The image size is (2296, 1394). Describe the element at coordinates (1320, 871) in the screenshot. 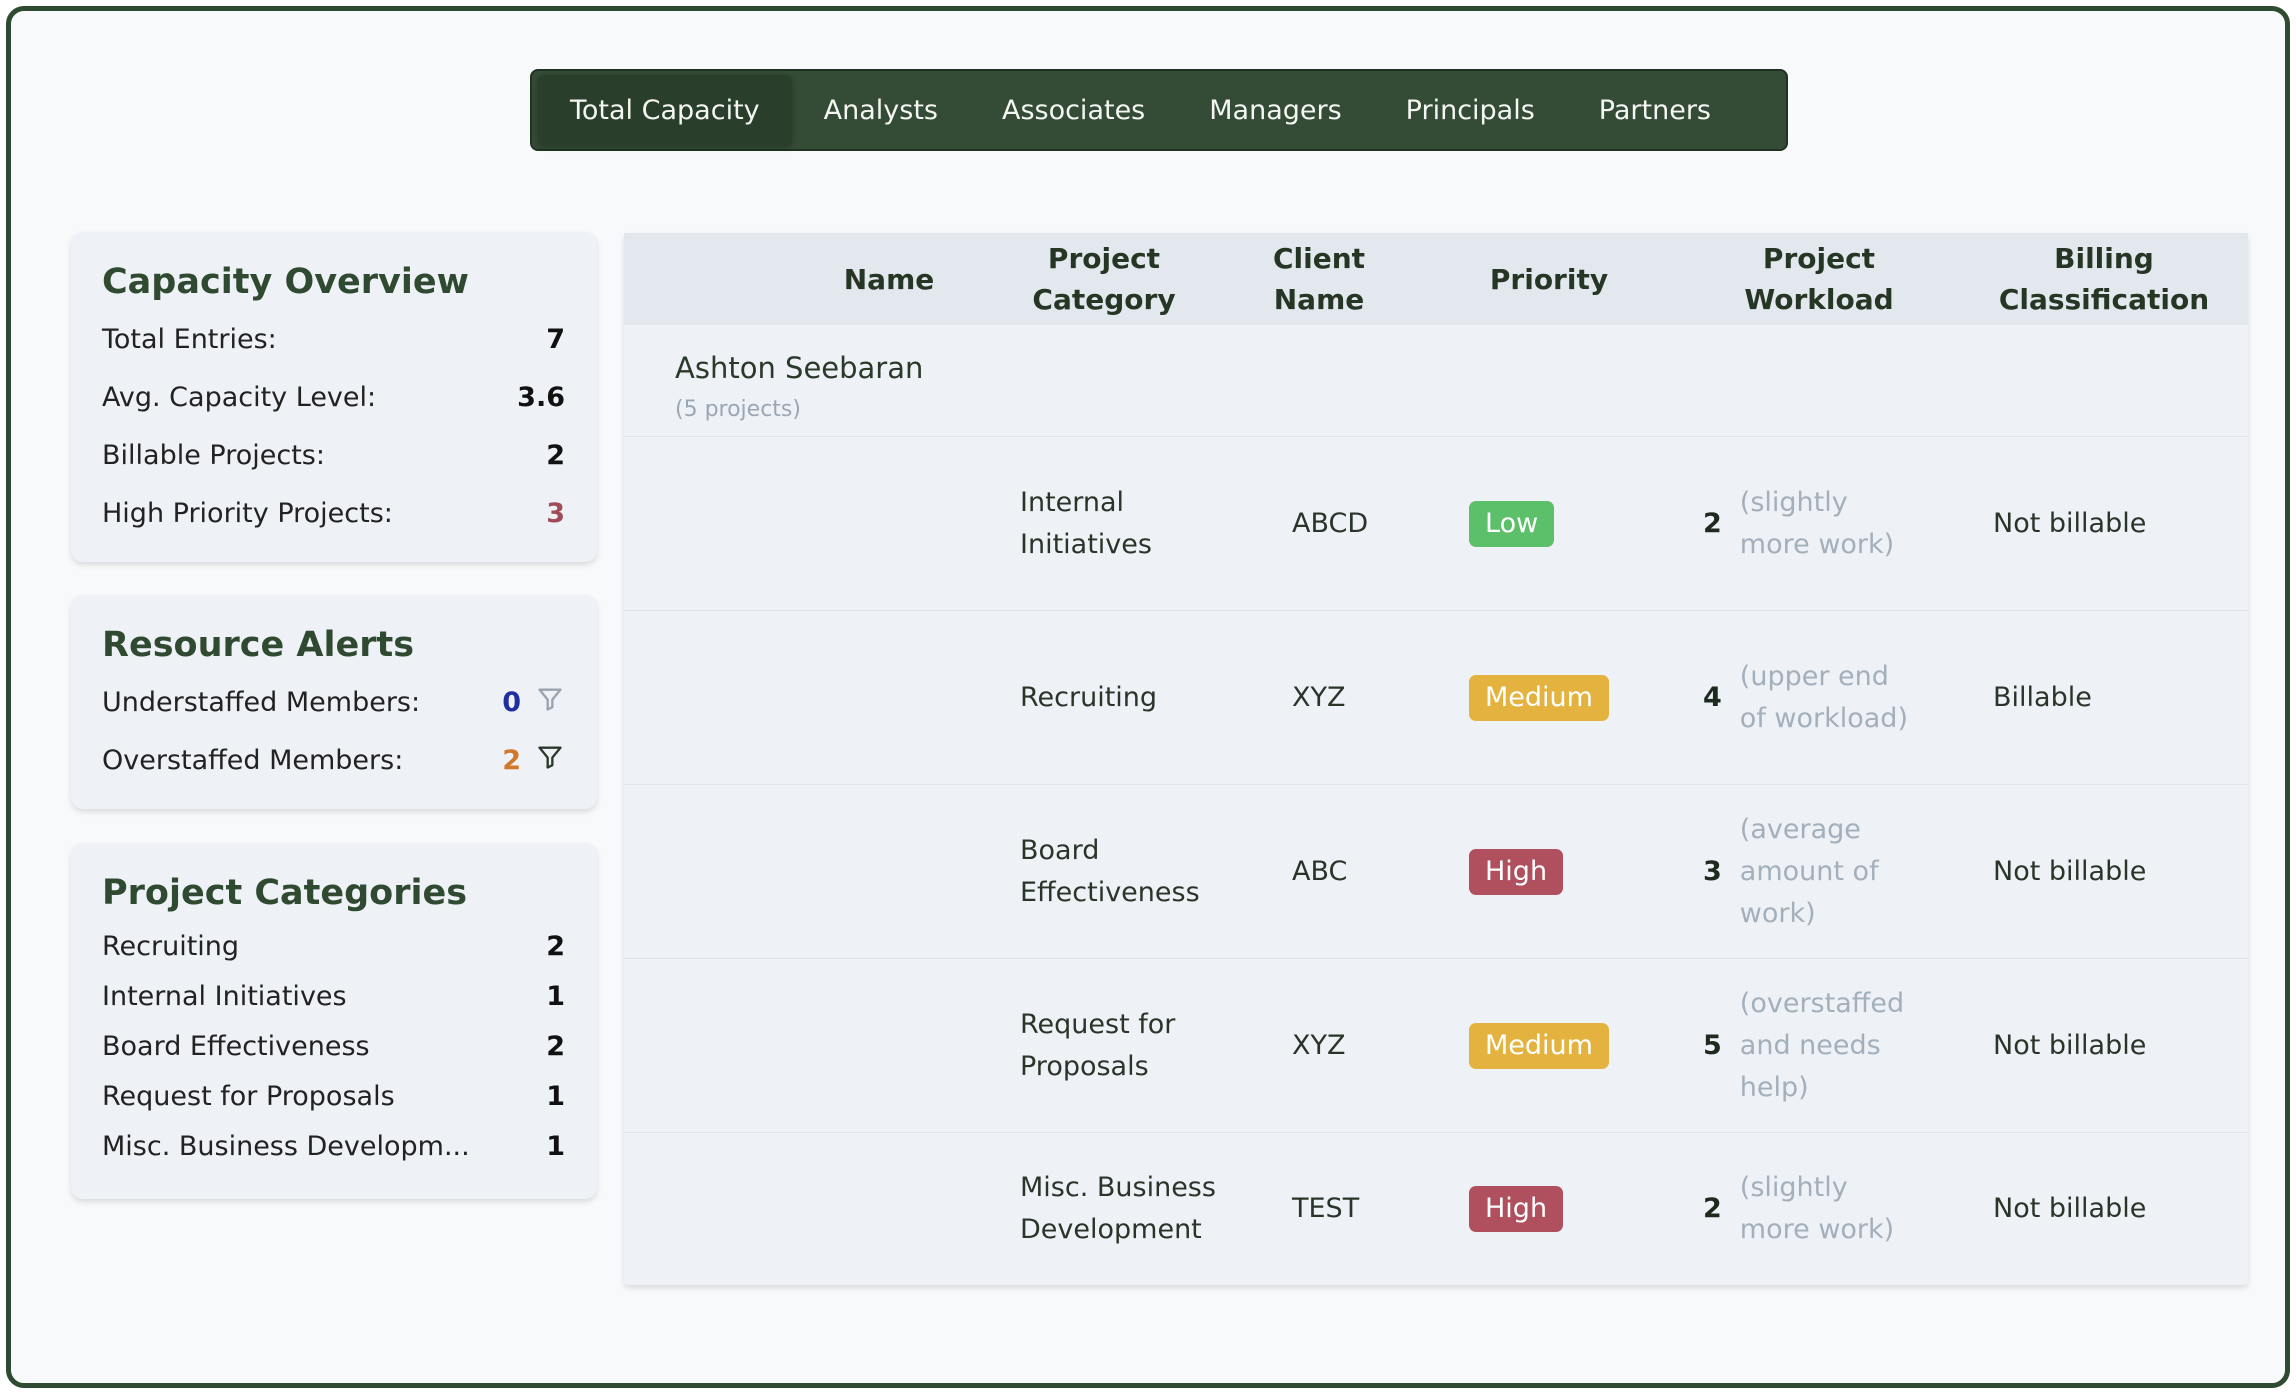

I see `client-cell: ABC` at that location.